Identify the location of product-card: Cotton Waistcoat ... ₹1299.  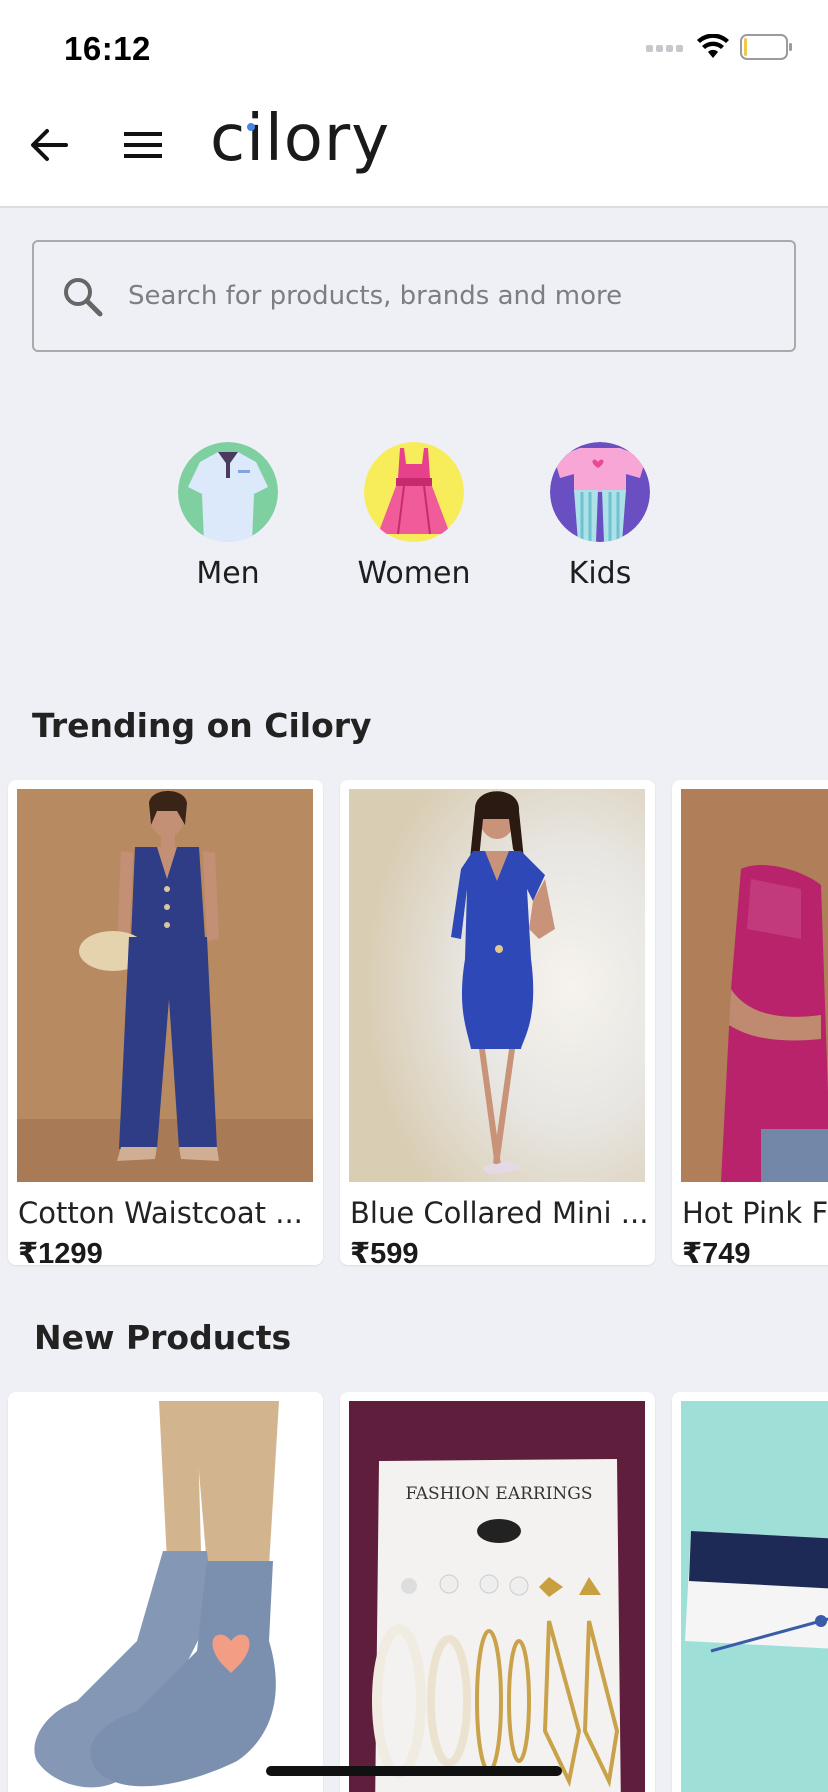
(165, 1022).